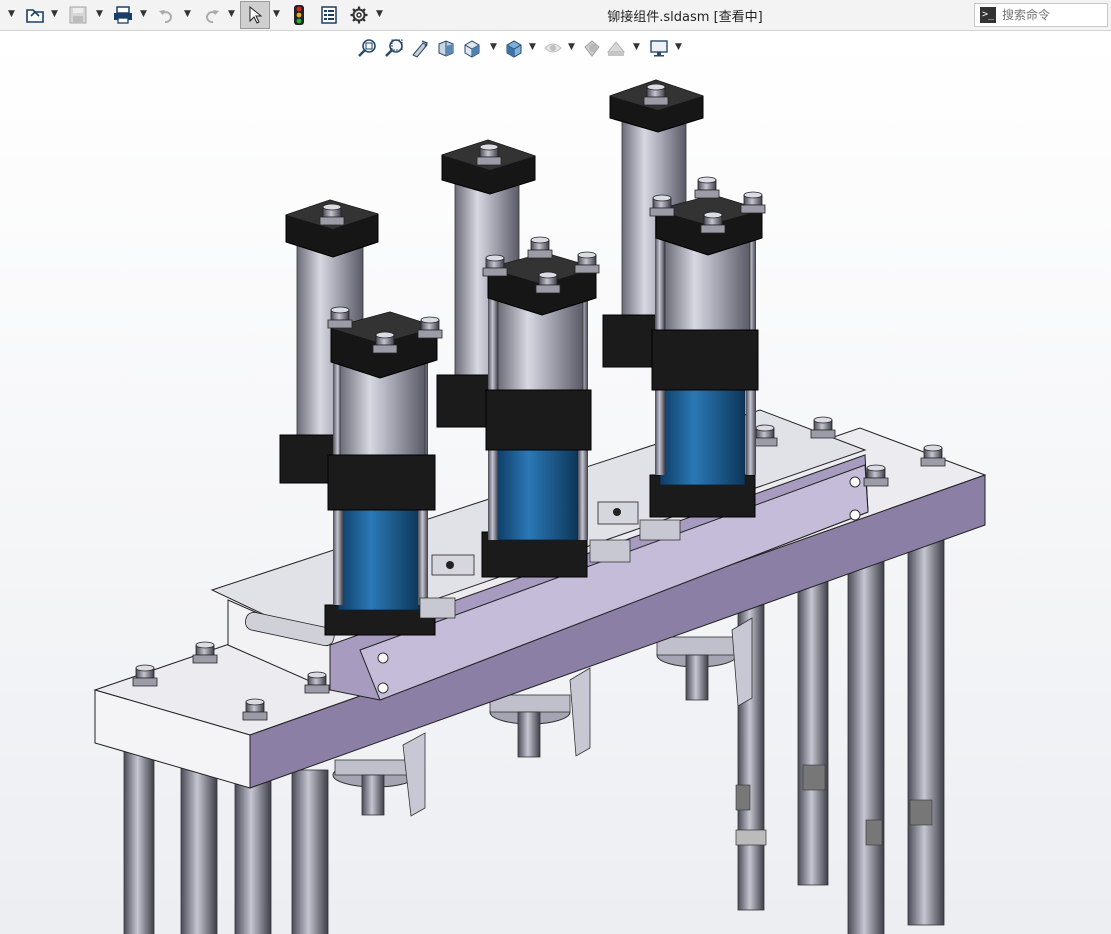 This screenshot has width=1111, height=934. I want to click on search-commands: >_, so click(1041, 15).